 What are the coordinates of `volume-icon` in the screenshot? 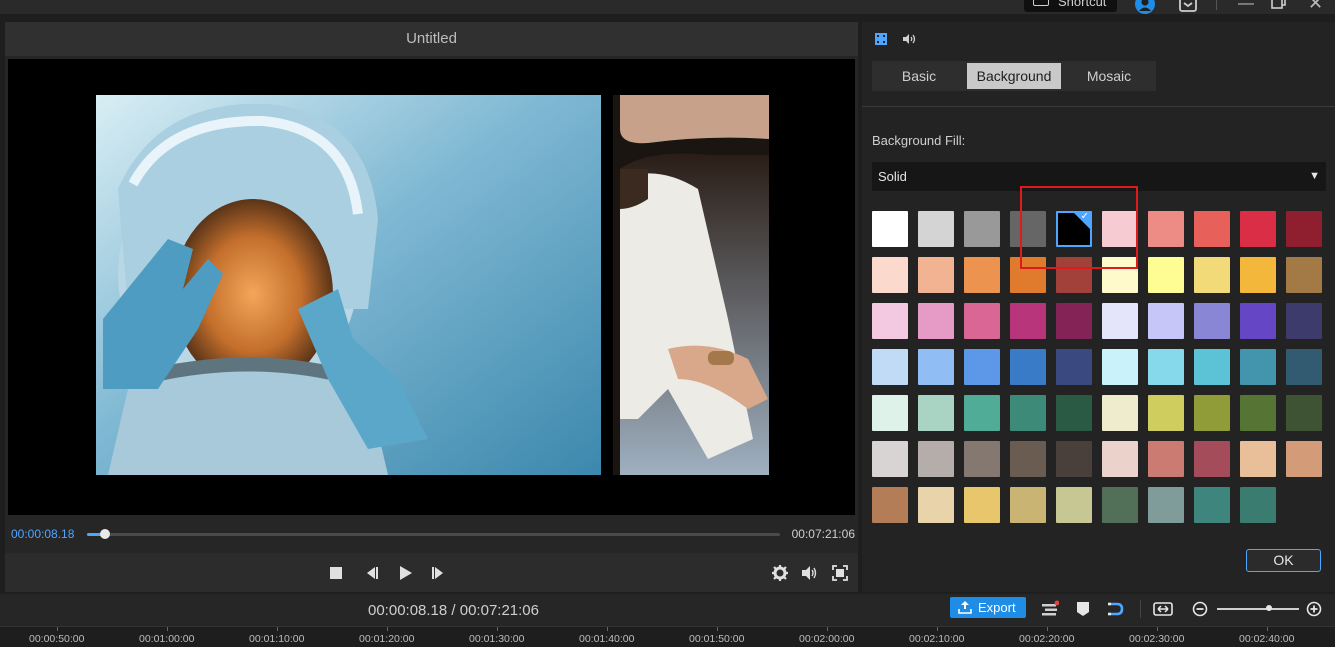 It's located at (809, 573).